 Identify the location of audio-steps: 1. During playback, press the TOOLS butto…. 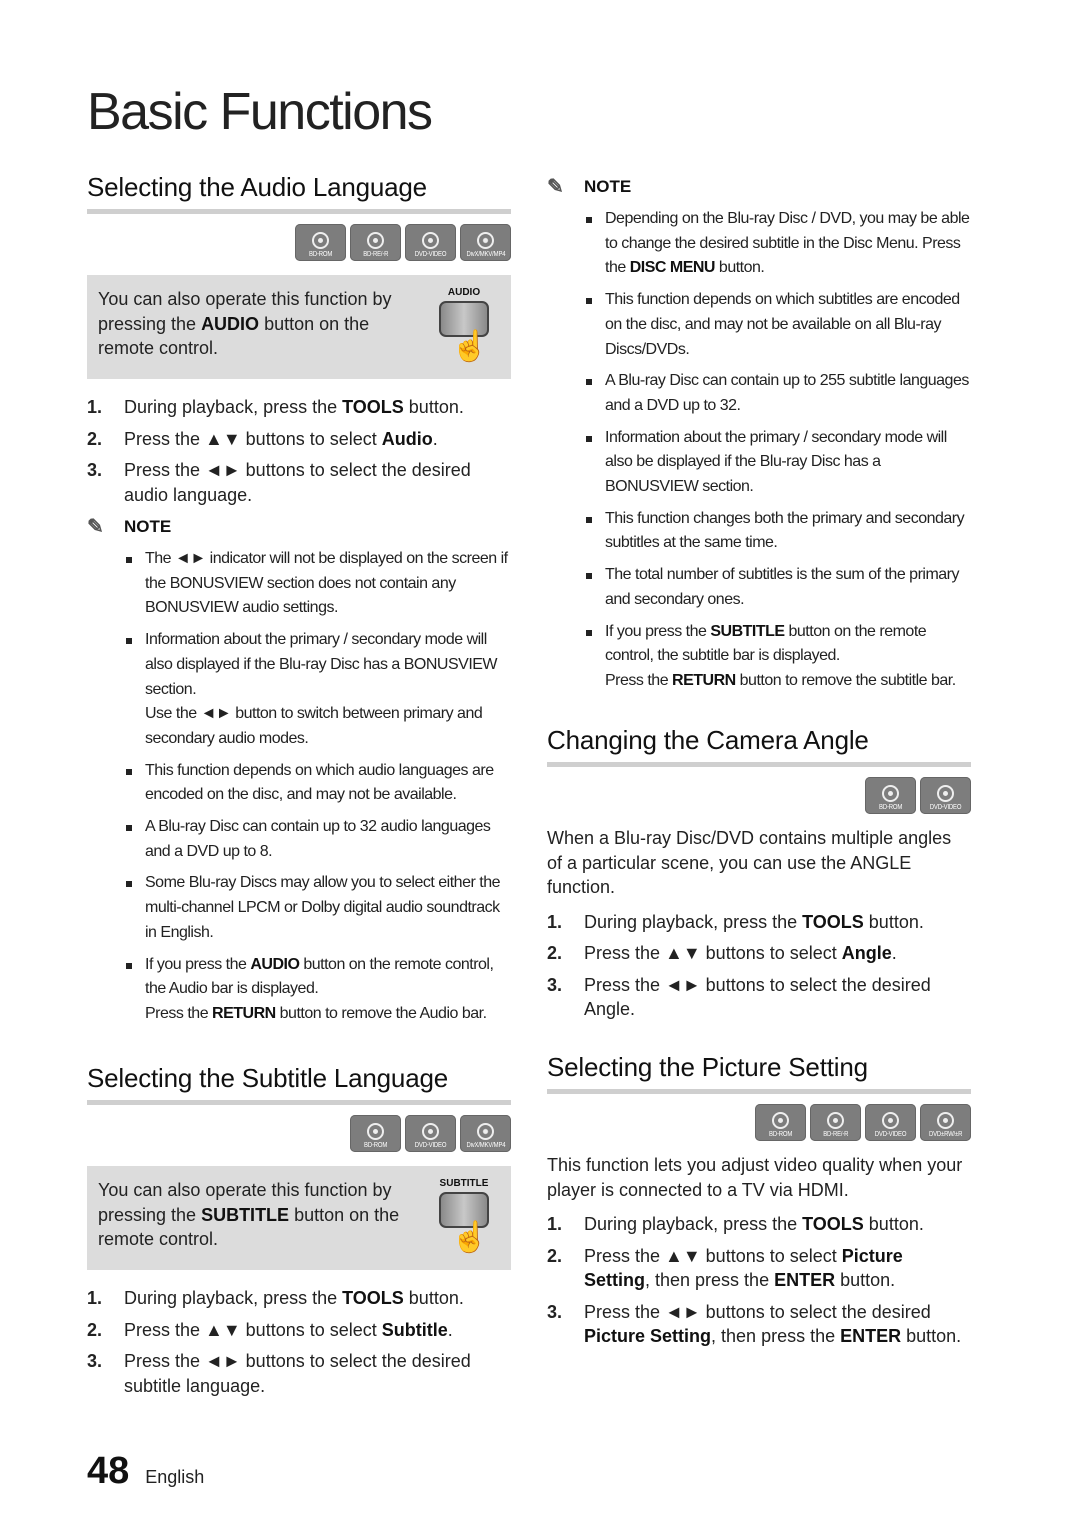
(299, 451).